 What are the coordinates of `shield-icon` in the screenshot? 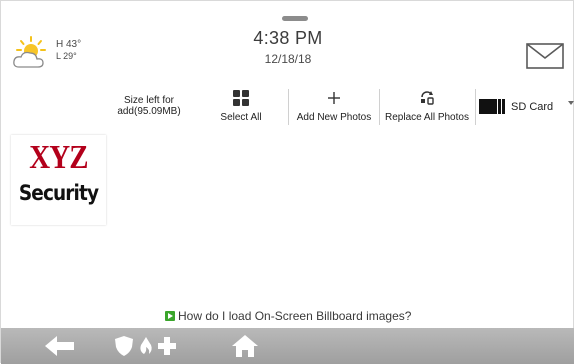 It's located at (124, 346).